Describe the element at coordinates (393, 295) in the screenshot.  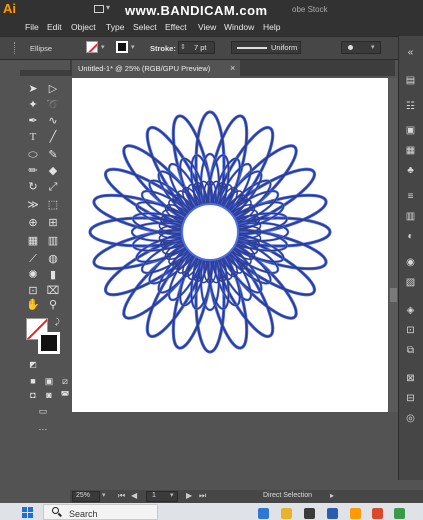
I see `scrollbar-thumb` at that location.